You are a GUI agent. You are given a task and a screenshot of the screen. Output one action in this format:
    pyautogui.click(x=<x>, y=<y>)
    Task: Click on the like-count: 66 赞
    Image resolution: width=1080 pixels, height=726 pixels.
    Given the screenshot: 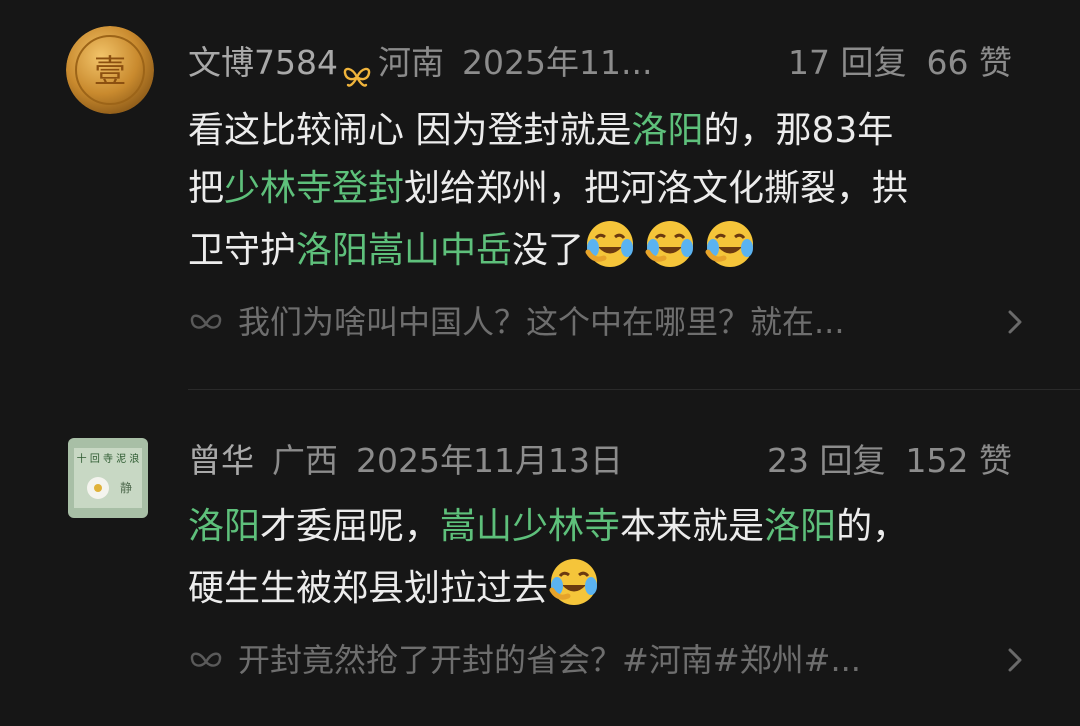 What is the action you would take?
    pyautogui.click(x=969, y=62)
    